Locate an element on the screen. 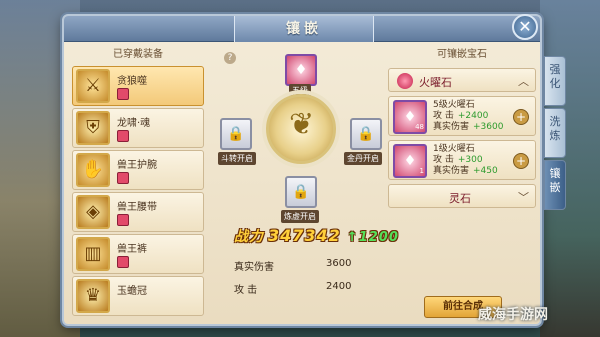 This screenshot has height=337, width=600. stat-name: 真实伤害 is located at coordinates (254, 267).